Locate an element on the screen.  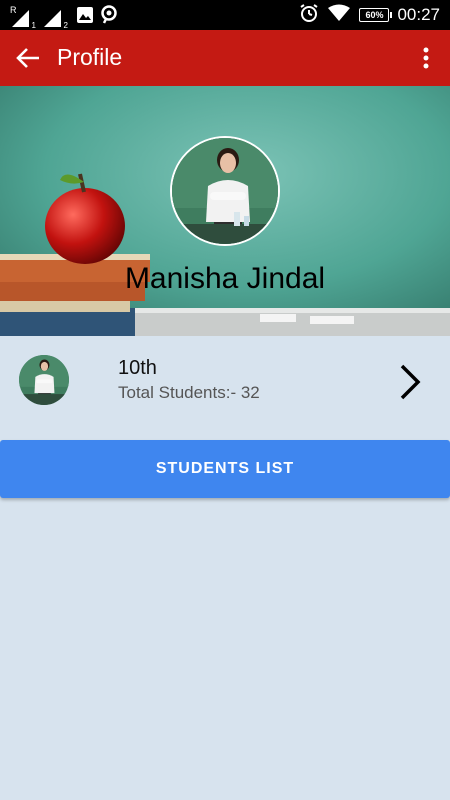
class-avatar is located at coordinates (44, 380).